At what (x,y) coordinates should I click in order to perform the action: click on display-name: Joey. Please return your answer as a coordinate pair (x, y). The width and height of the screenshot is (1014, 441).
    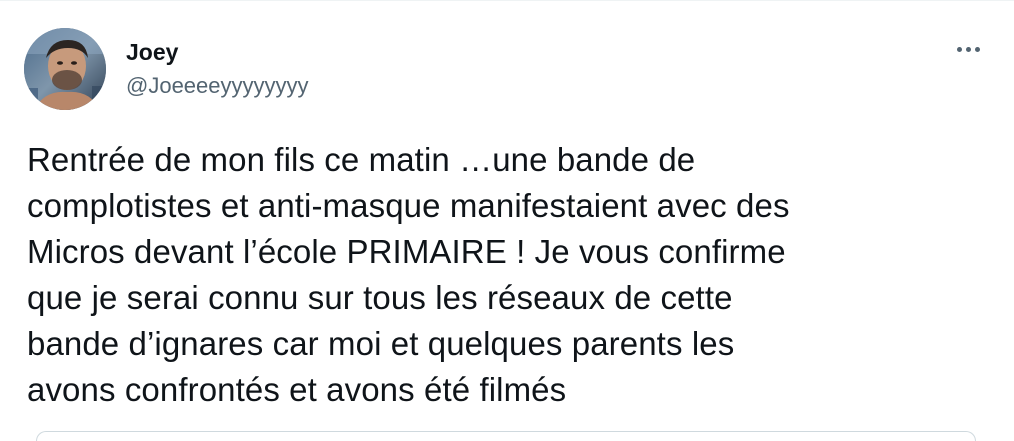
    Looking at the image, I should click on (152, 52).